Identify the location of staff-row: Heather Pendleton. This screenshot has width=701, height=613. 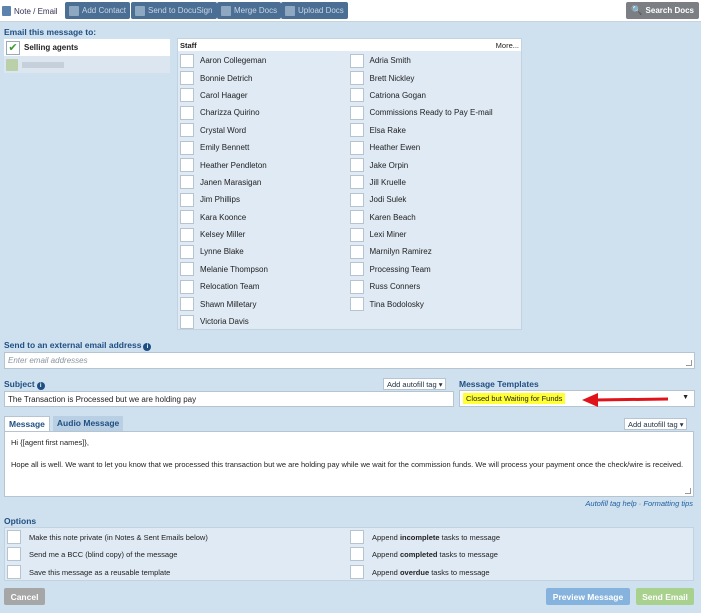
(265, 164).